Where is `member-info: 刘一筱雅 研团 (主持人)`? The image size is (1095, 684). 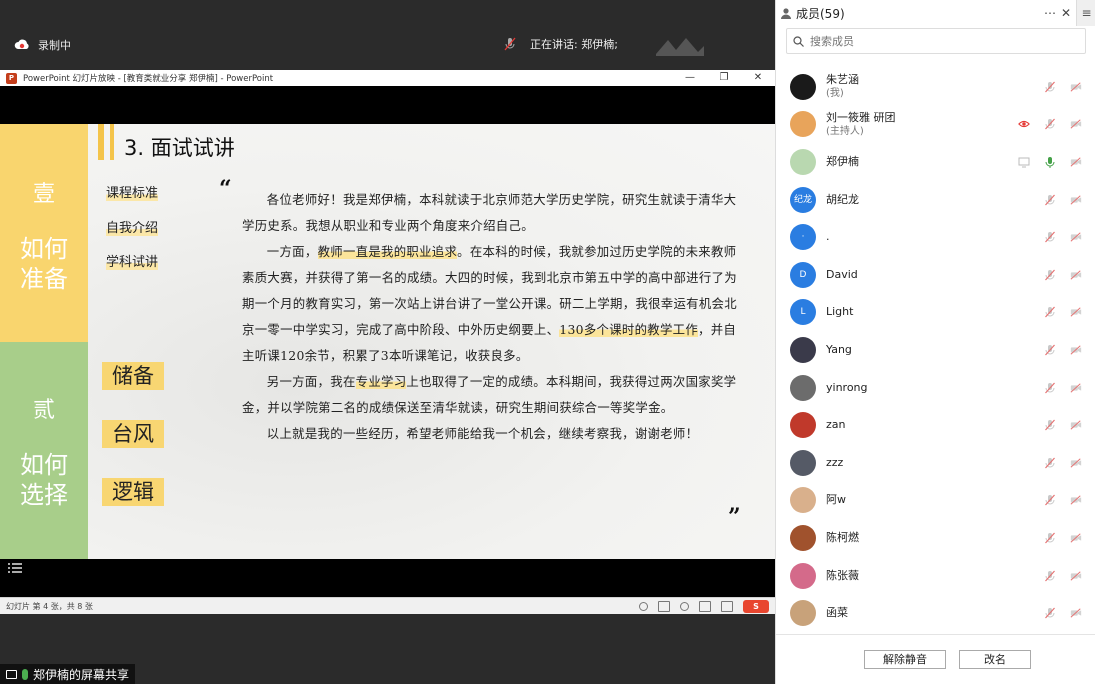 member-info: 刘一筱雅 研团 (主持人) is located at coordinates (861, 124).